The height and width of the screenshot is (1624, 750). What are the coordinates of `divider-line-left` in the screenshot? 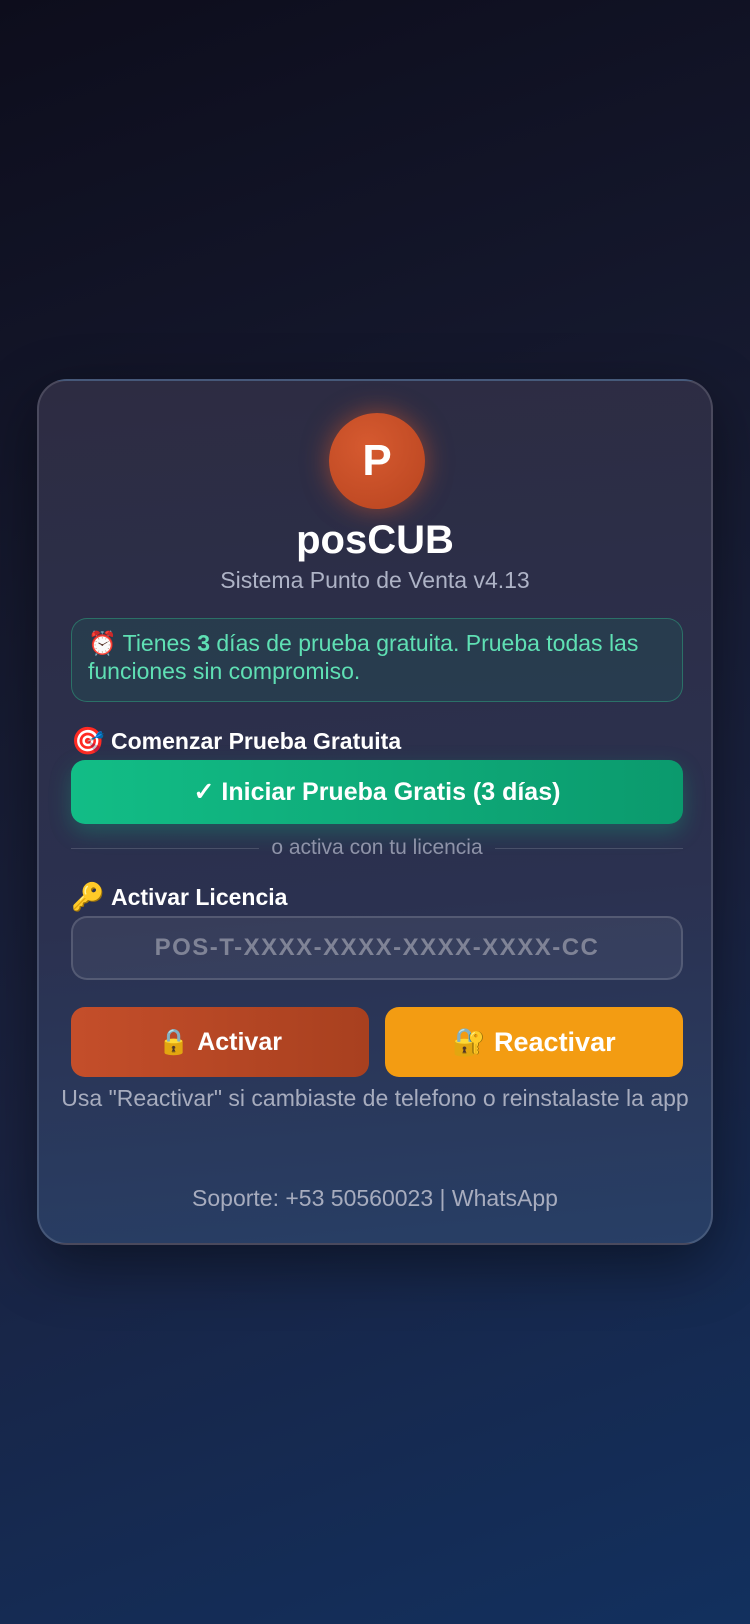 It's located at (165, 848).